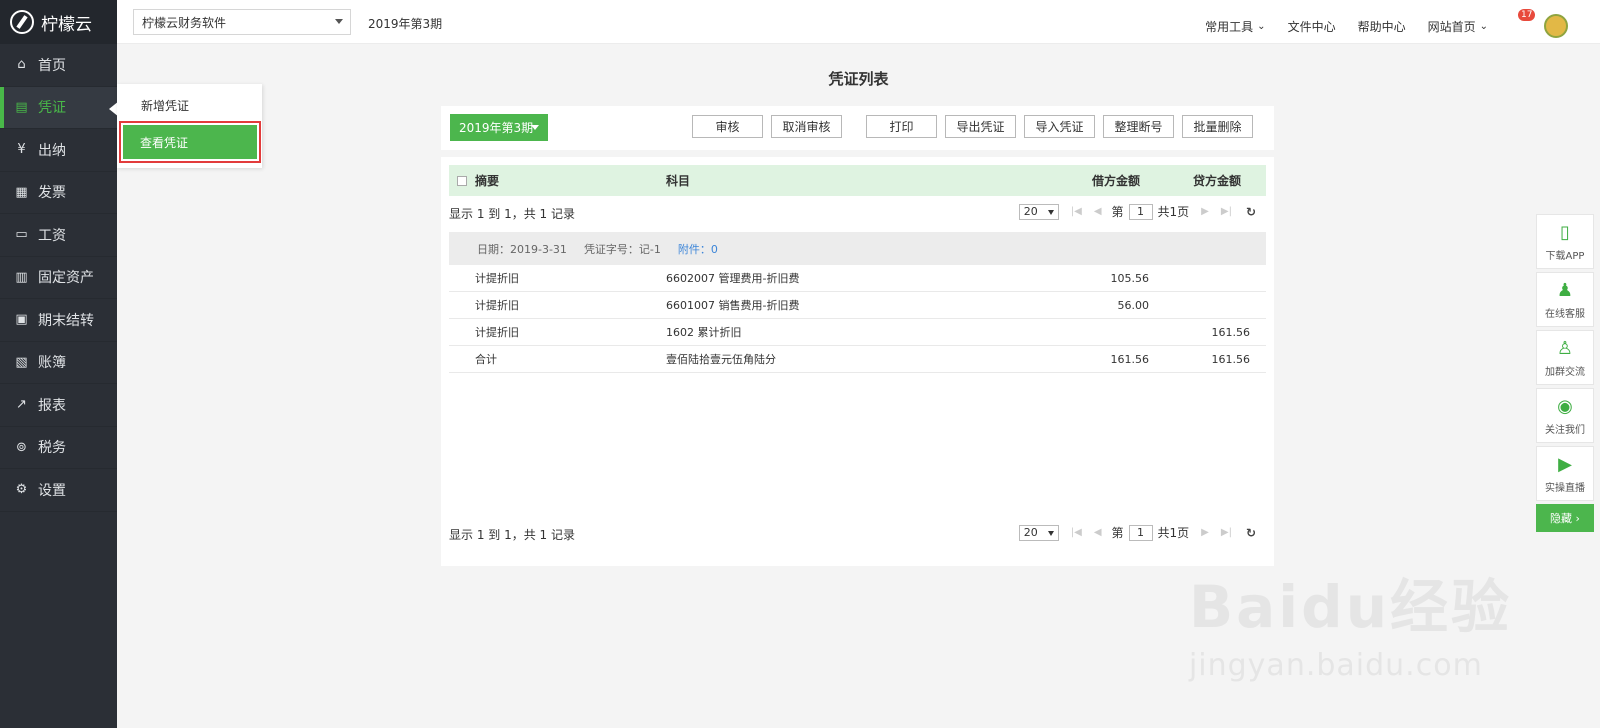 Image resolution: width=1600 pixels, height=728 pixels. I want to click on voucher-attachments: 附件：0, so click(698, 249).